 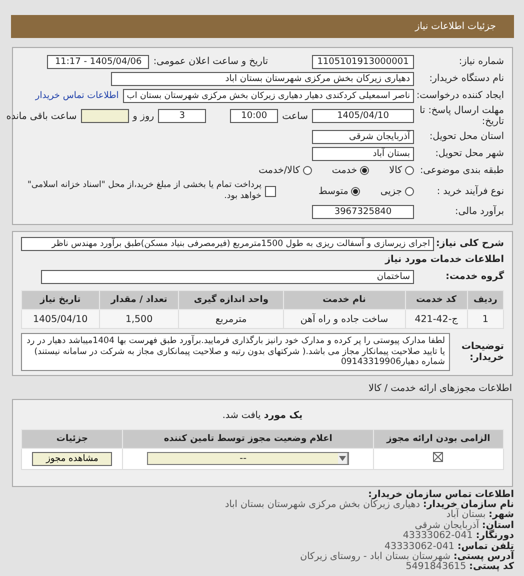 What do you see at coordinates (143, 116) in the screenshot?
I see `days-label: روز و` at bounding box center [143, 116].